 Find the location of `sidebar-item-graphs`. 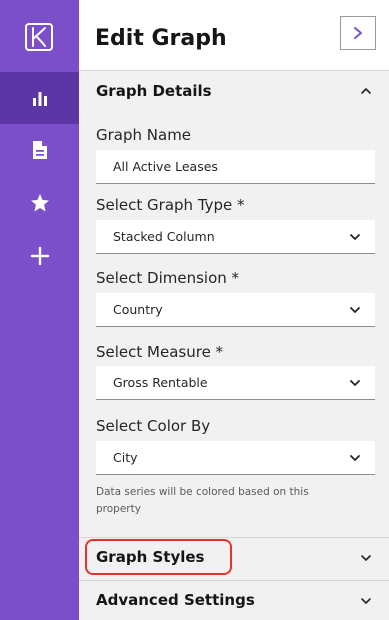

sidebar-item-graphs is located at coordinates (39, 98).